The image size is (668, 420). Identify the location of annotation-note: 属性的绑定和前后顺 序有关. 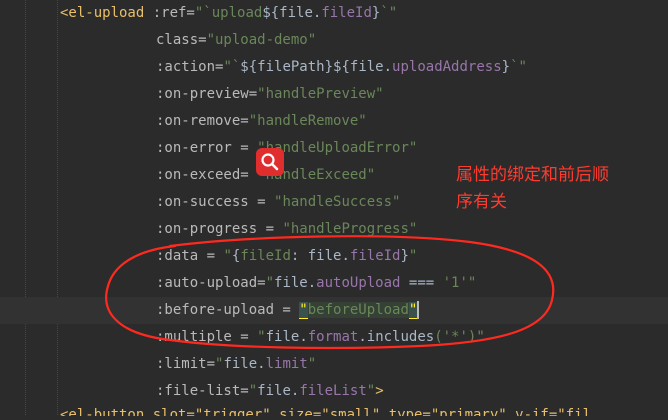
(561, 189).